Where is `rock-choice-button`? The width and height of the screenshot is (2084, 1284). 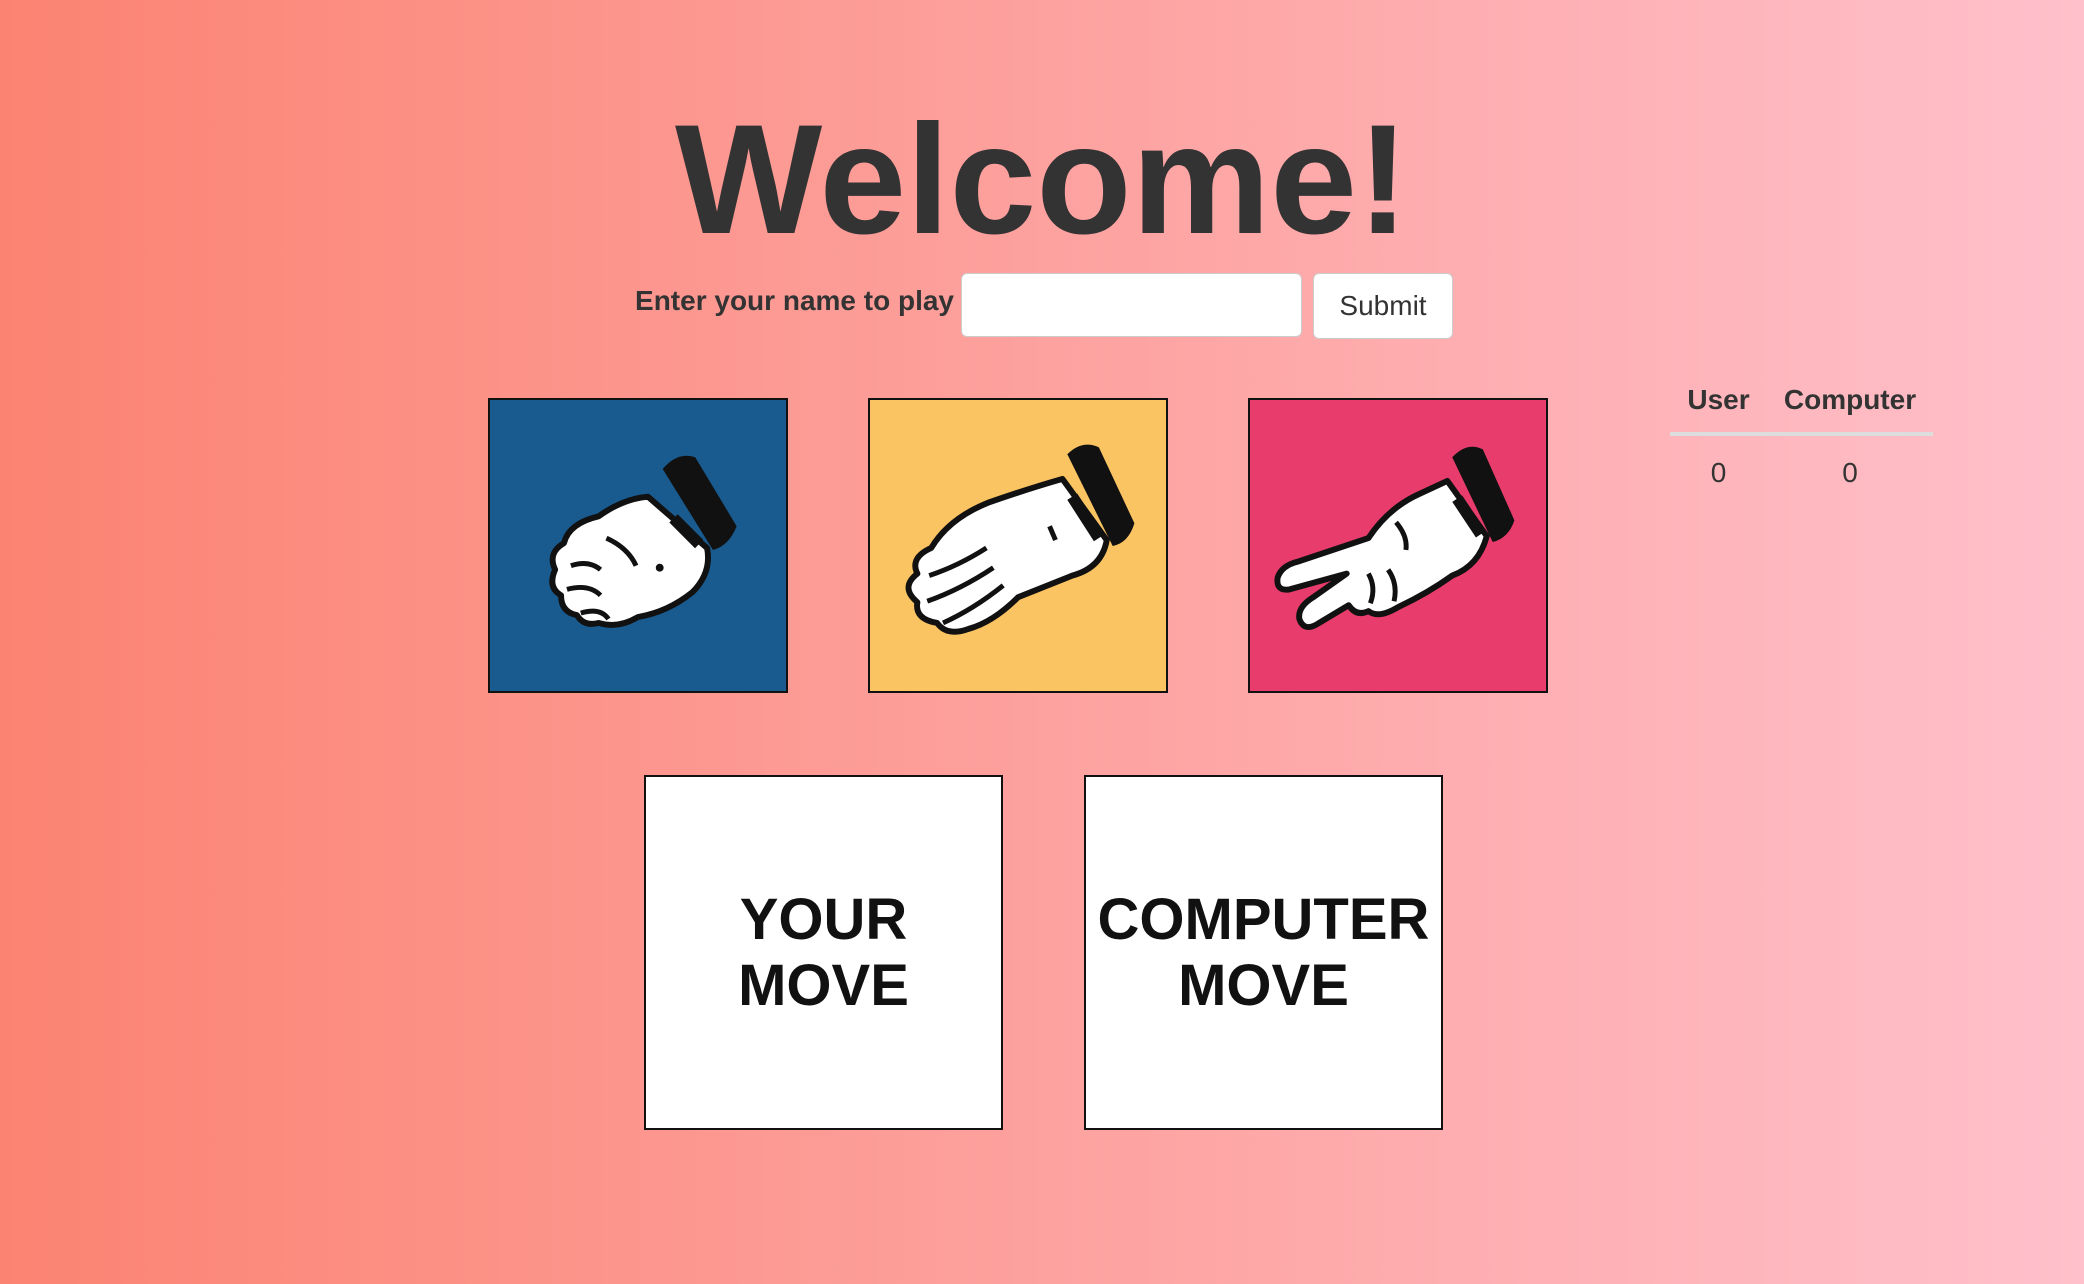
rock-choice-button is located at coordinates (638, 545).